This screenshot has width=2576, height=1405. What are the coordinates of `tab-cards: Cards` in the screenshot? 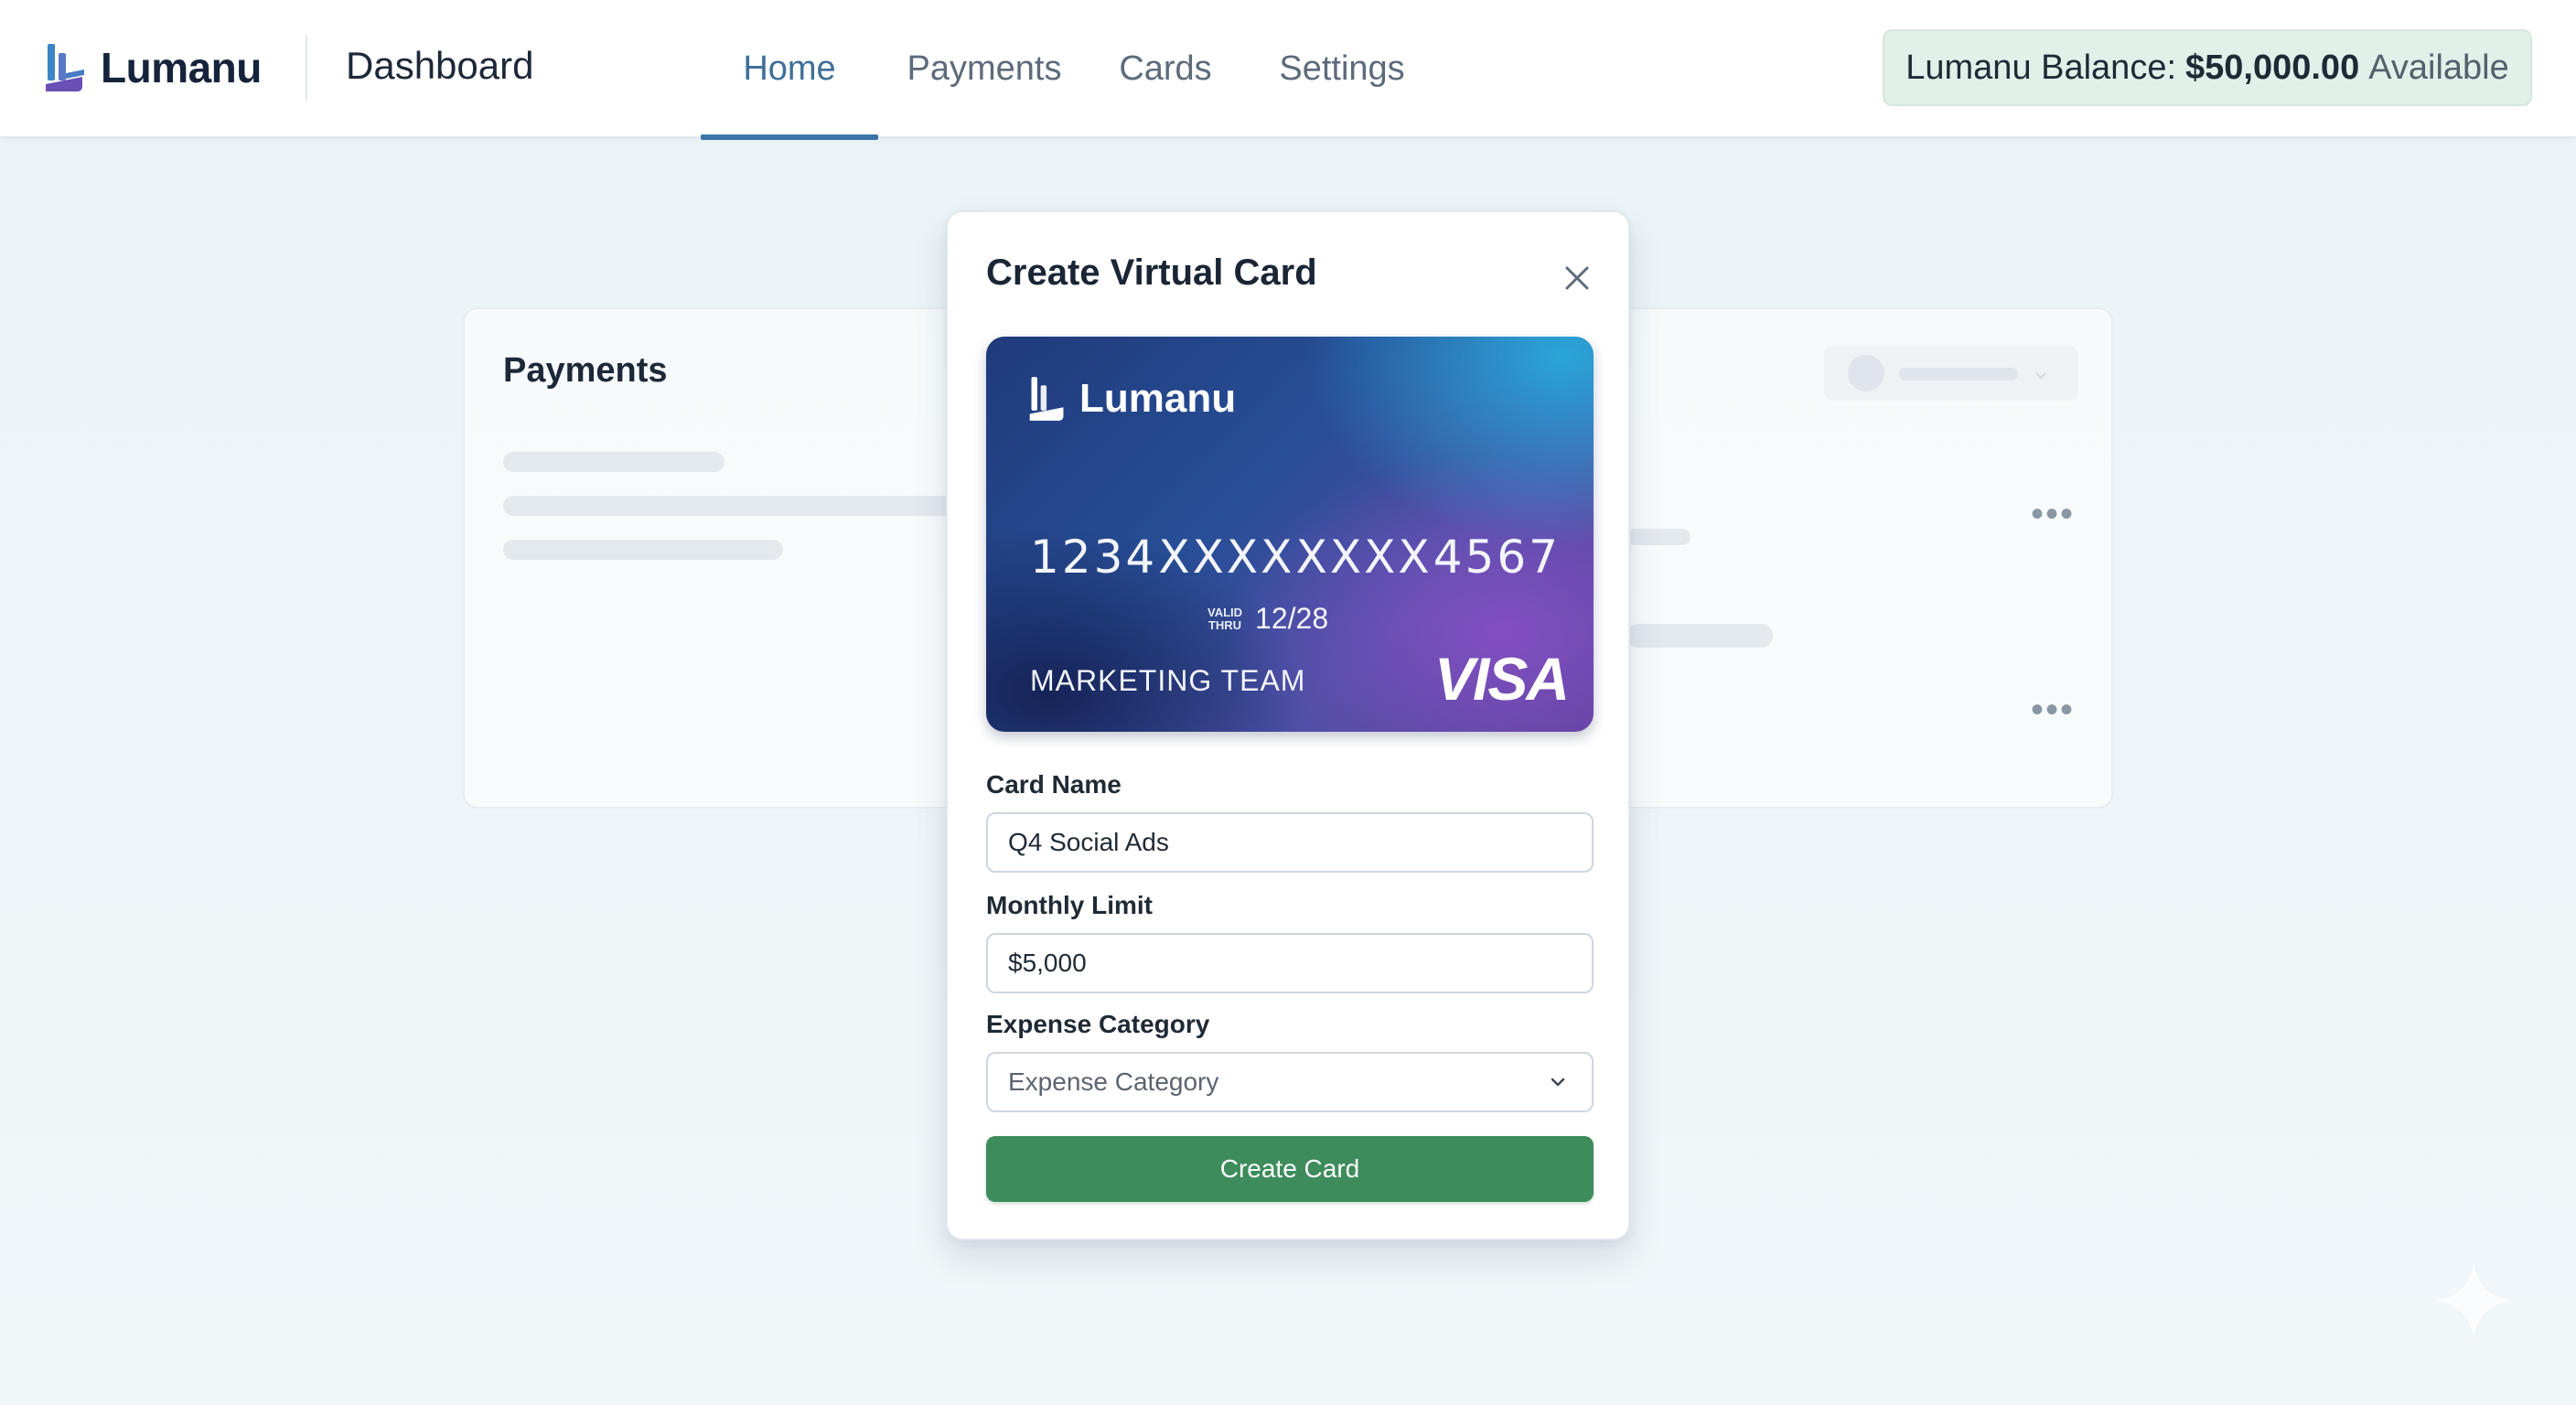 It's located at (1165, 69).